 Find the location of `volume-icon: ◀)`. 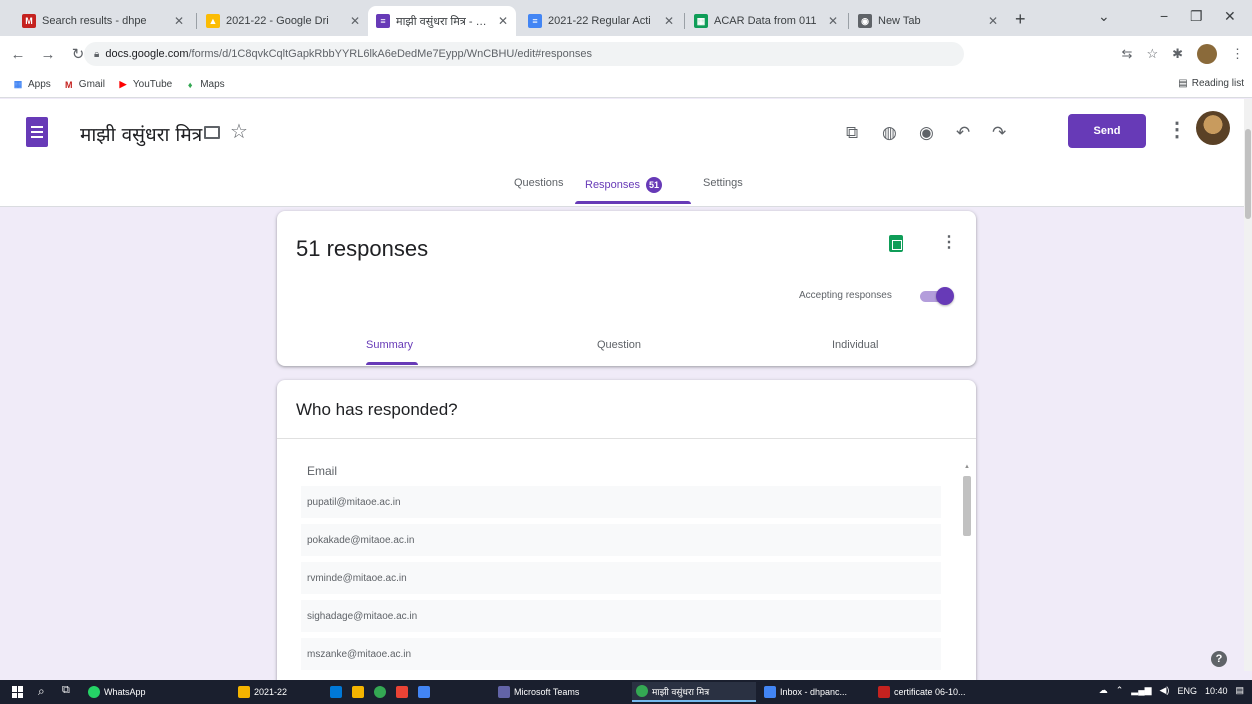

volume-icon: ◀) is located at coordinates (1165, 690).